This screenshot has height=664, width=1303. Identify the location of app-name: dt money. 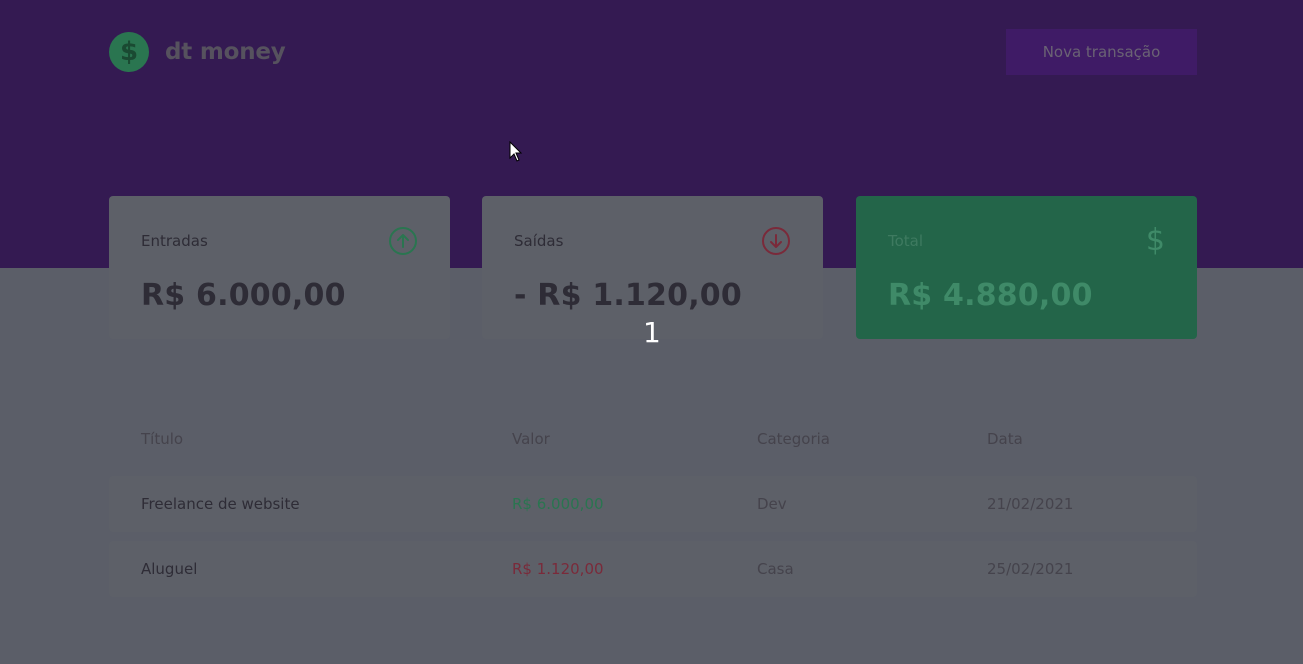
(225, 52).